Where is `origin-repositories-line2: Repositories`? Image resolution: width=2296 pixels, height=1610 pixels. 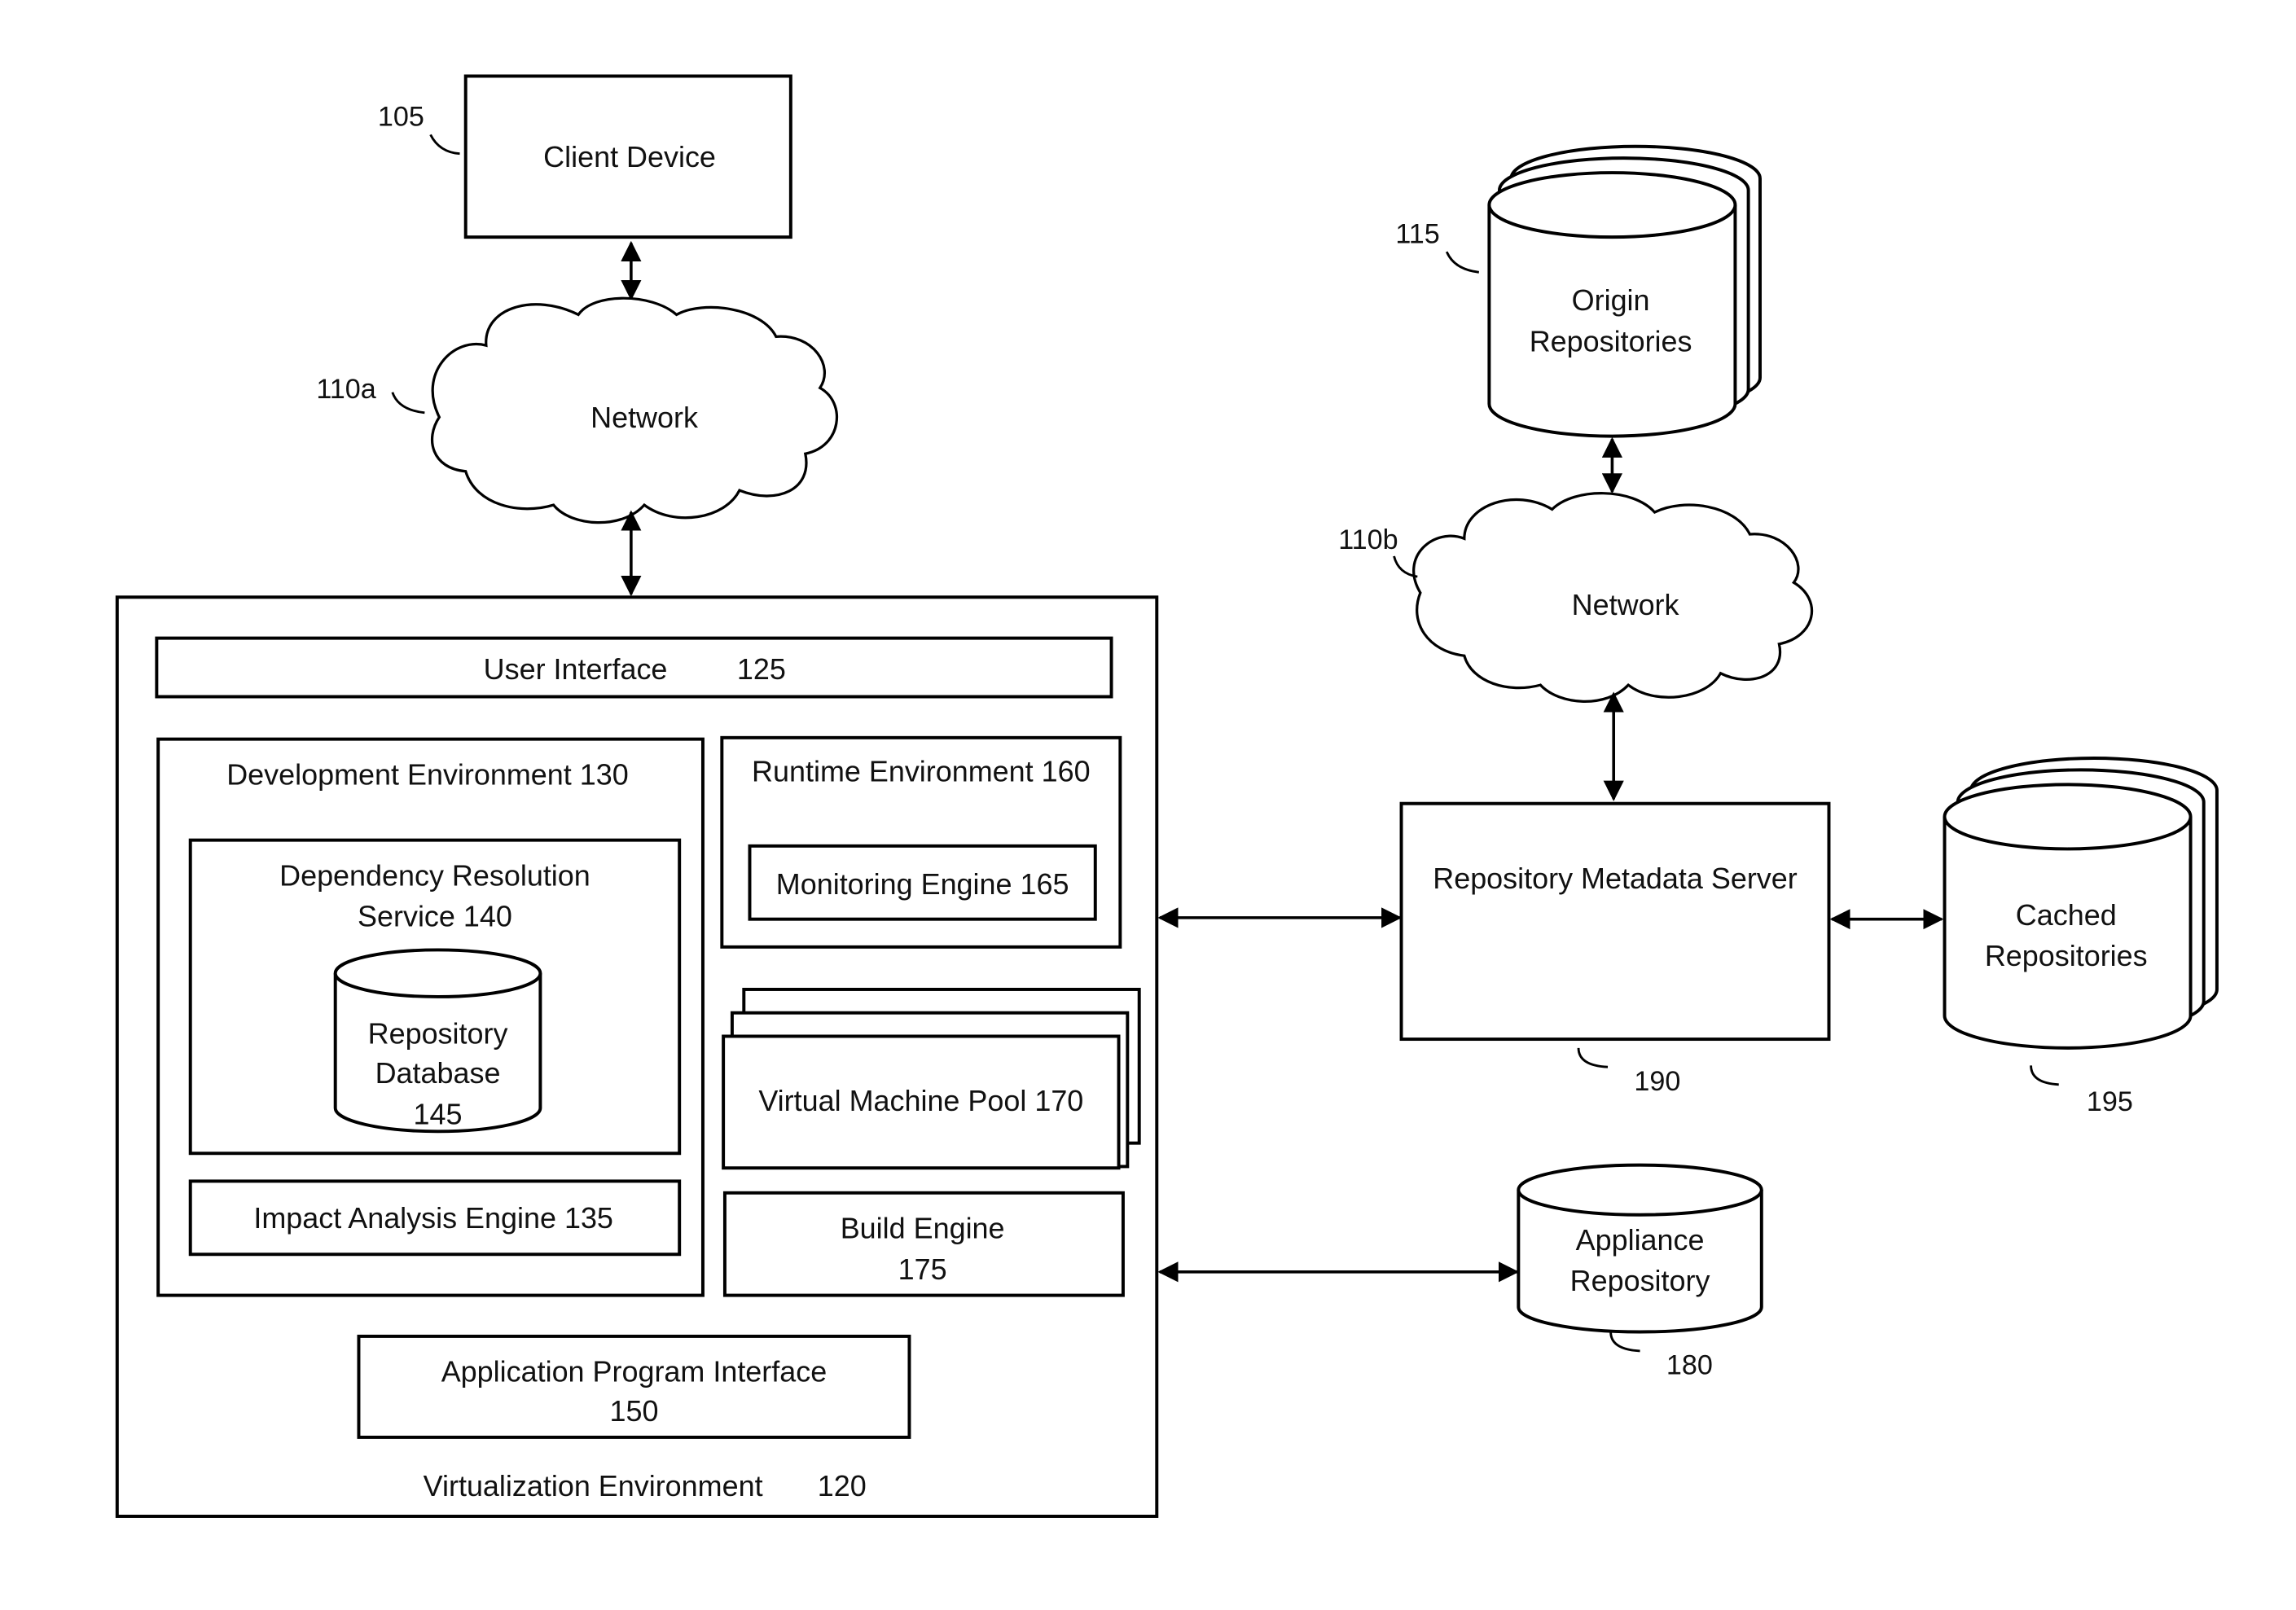 origin-repositories-line2: Repositories is located at coordinates (1611, 341).